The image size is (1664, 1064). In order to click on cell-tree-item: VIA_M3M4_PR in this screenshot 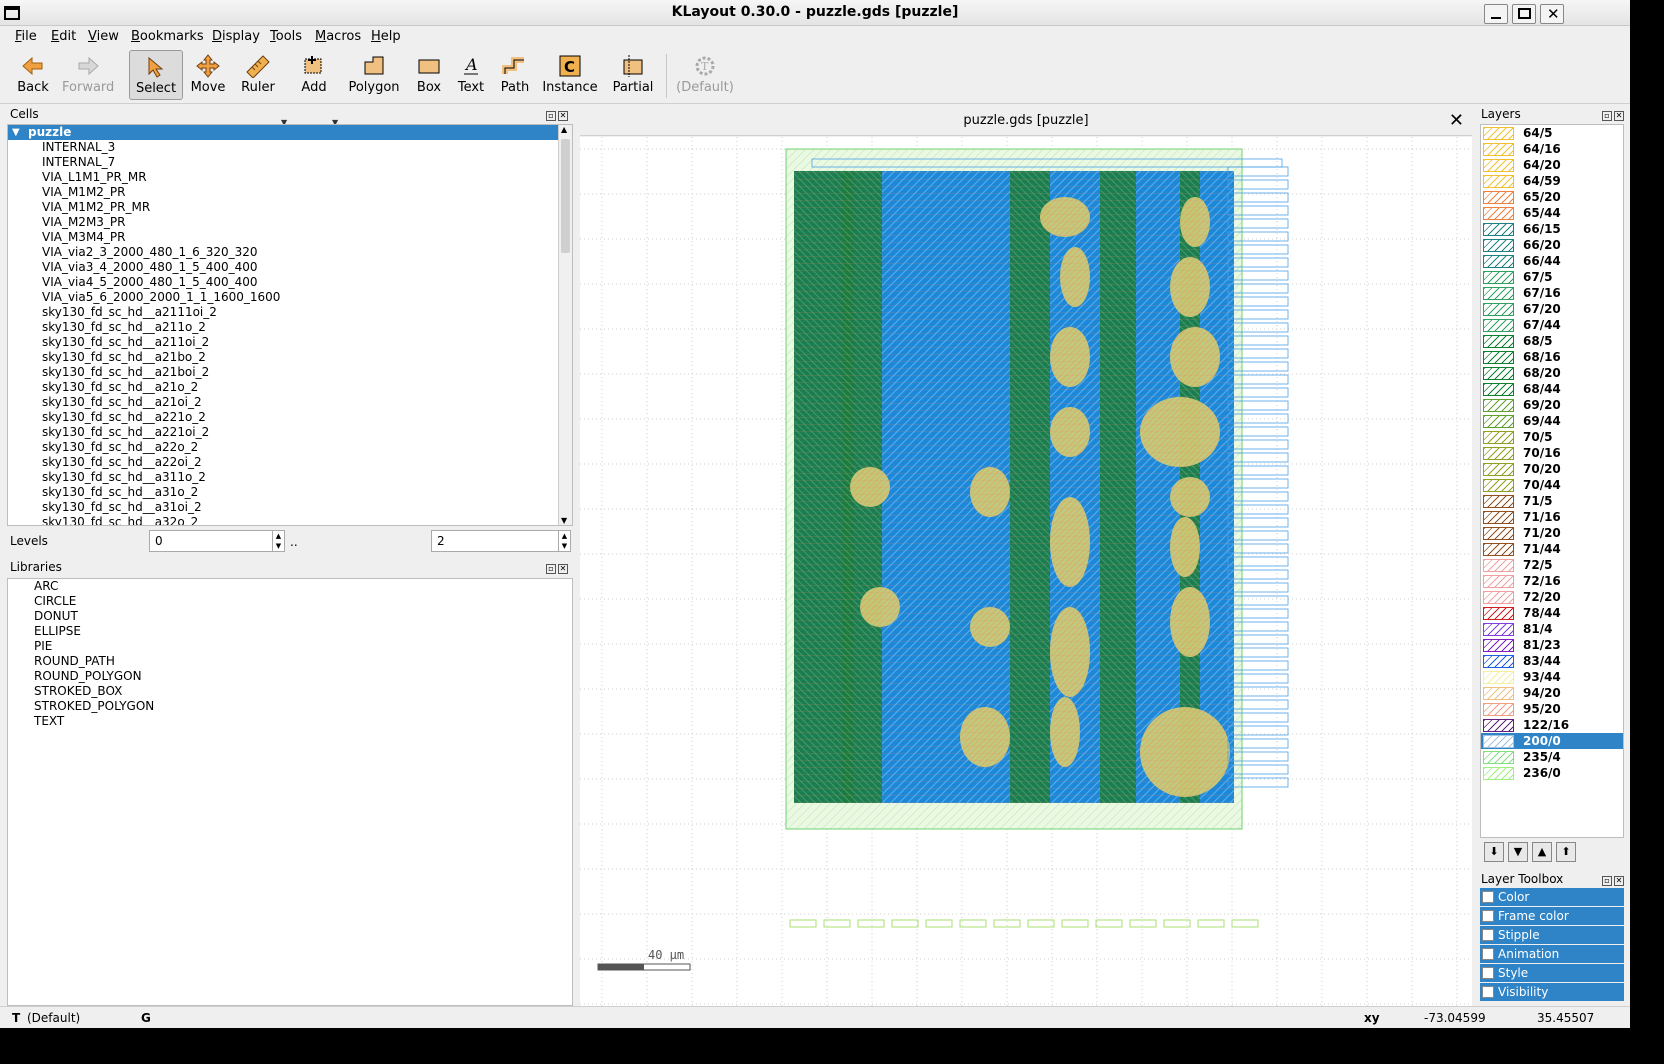, I will do `click(290, 237)`.